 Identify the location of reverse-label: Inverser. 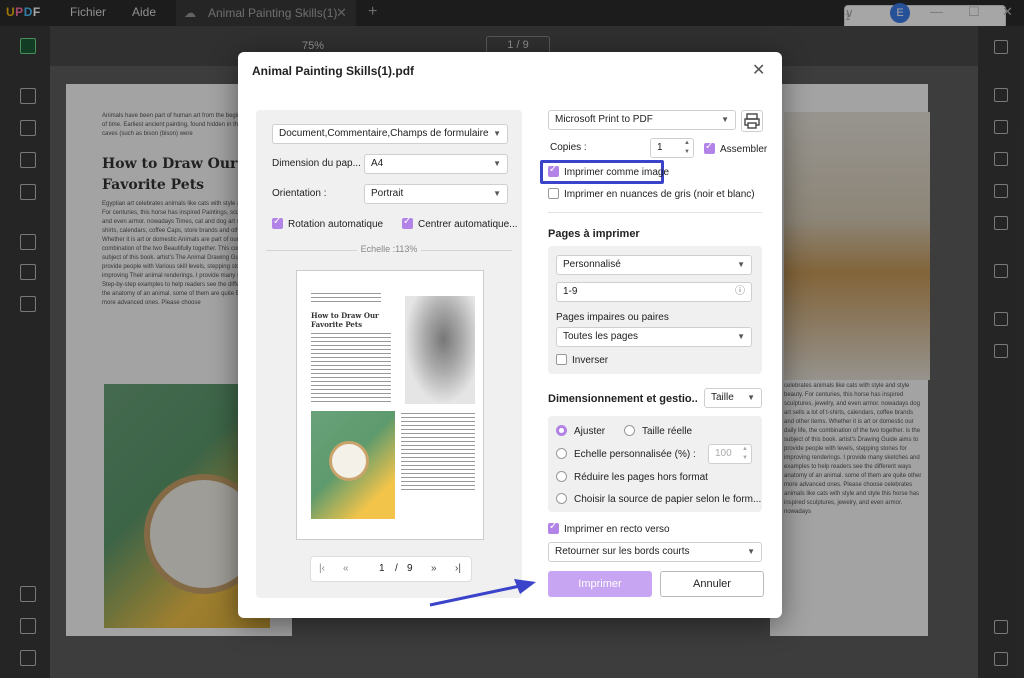
(590, 360).